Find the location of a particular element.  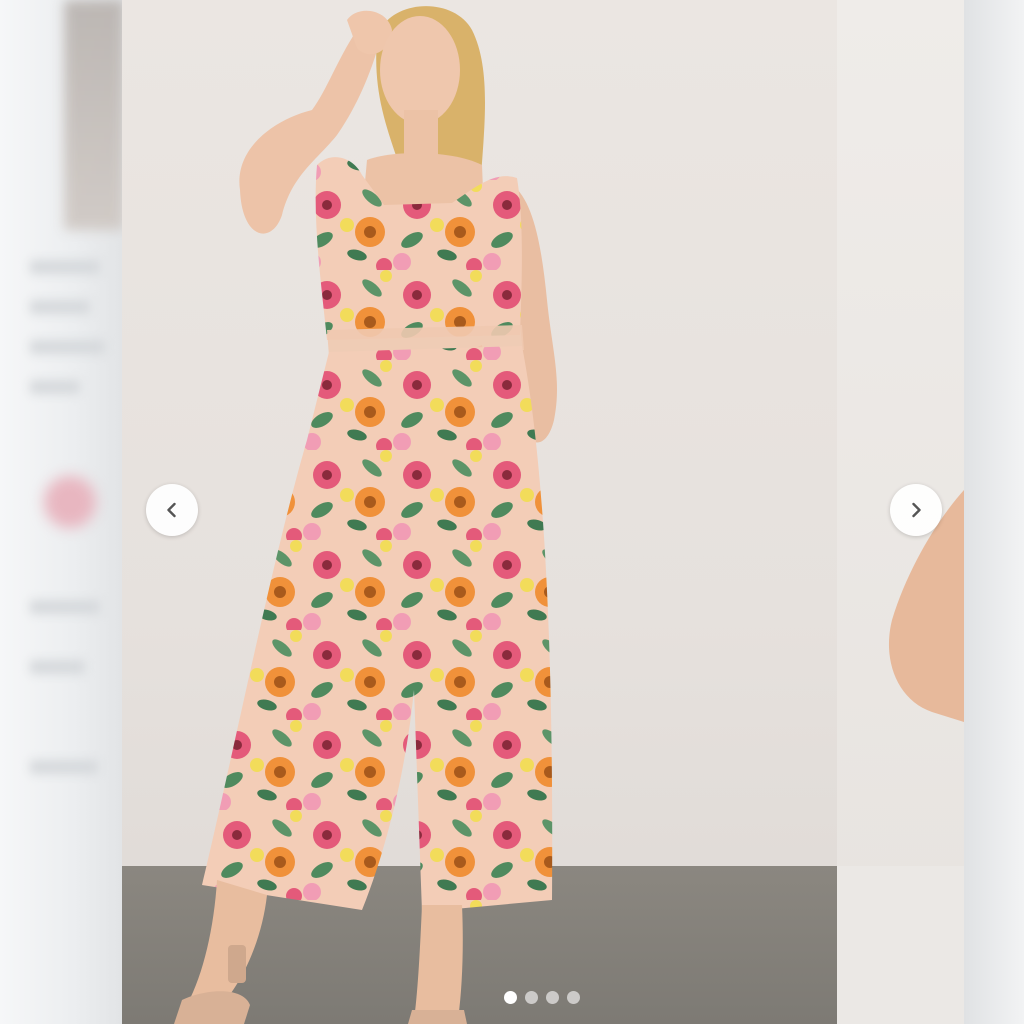

chevron-left-icon is located at coordinates (171, 510).